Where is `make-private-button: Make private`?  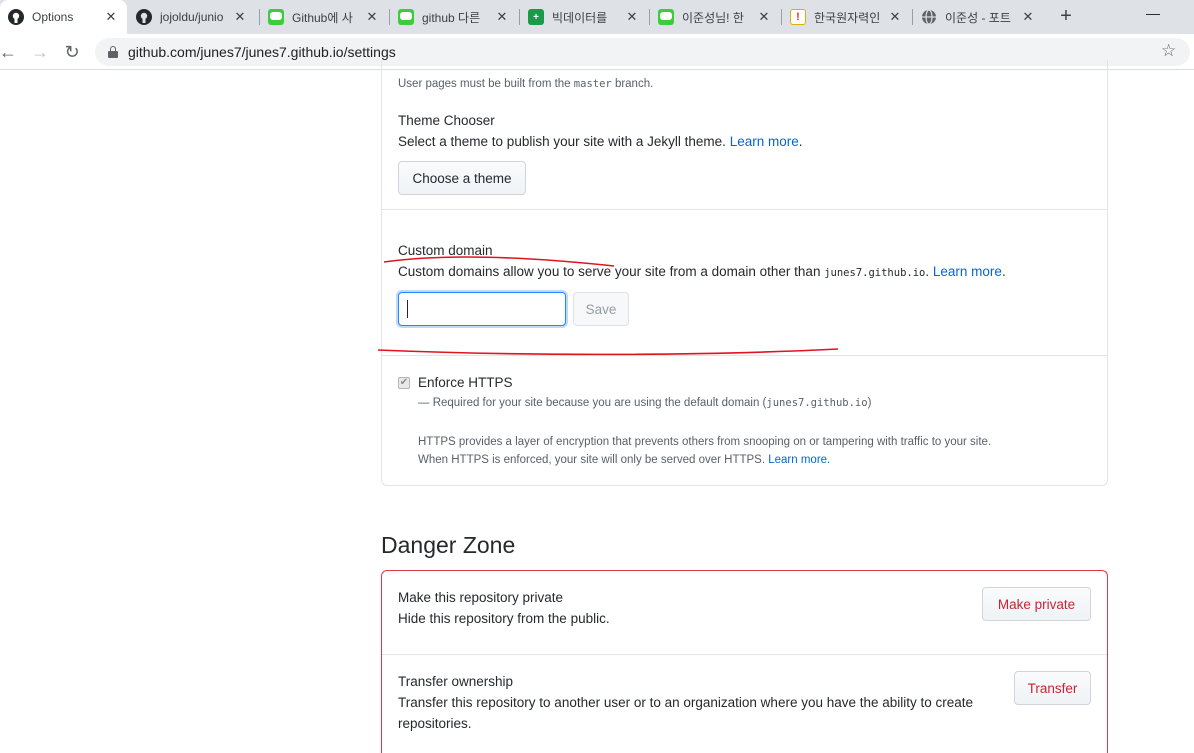 make-private-button: Make private is located at coordinates (1036, 604).